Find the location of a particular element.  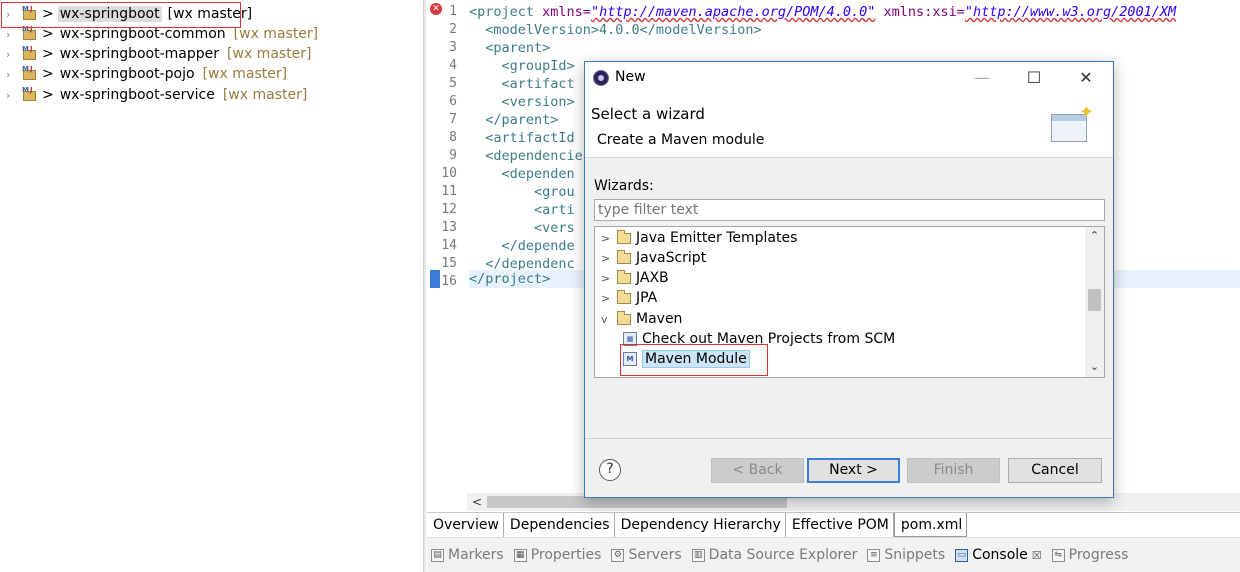

wizard-category-jpa: > JPA is located at coordinates (840, 298).